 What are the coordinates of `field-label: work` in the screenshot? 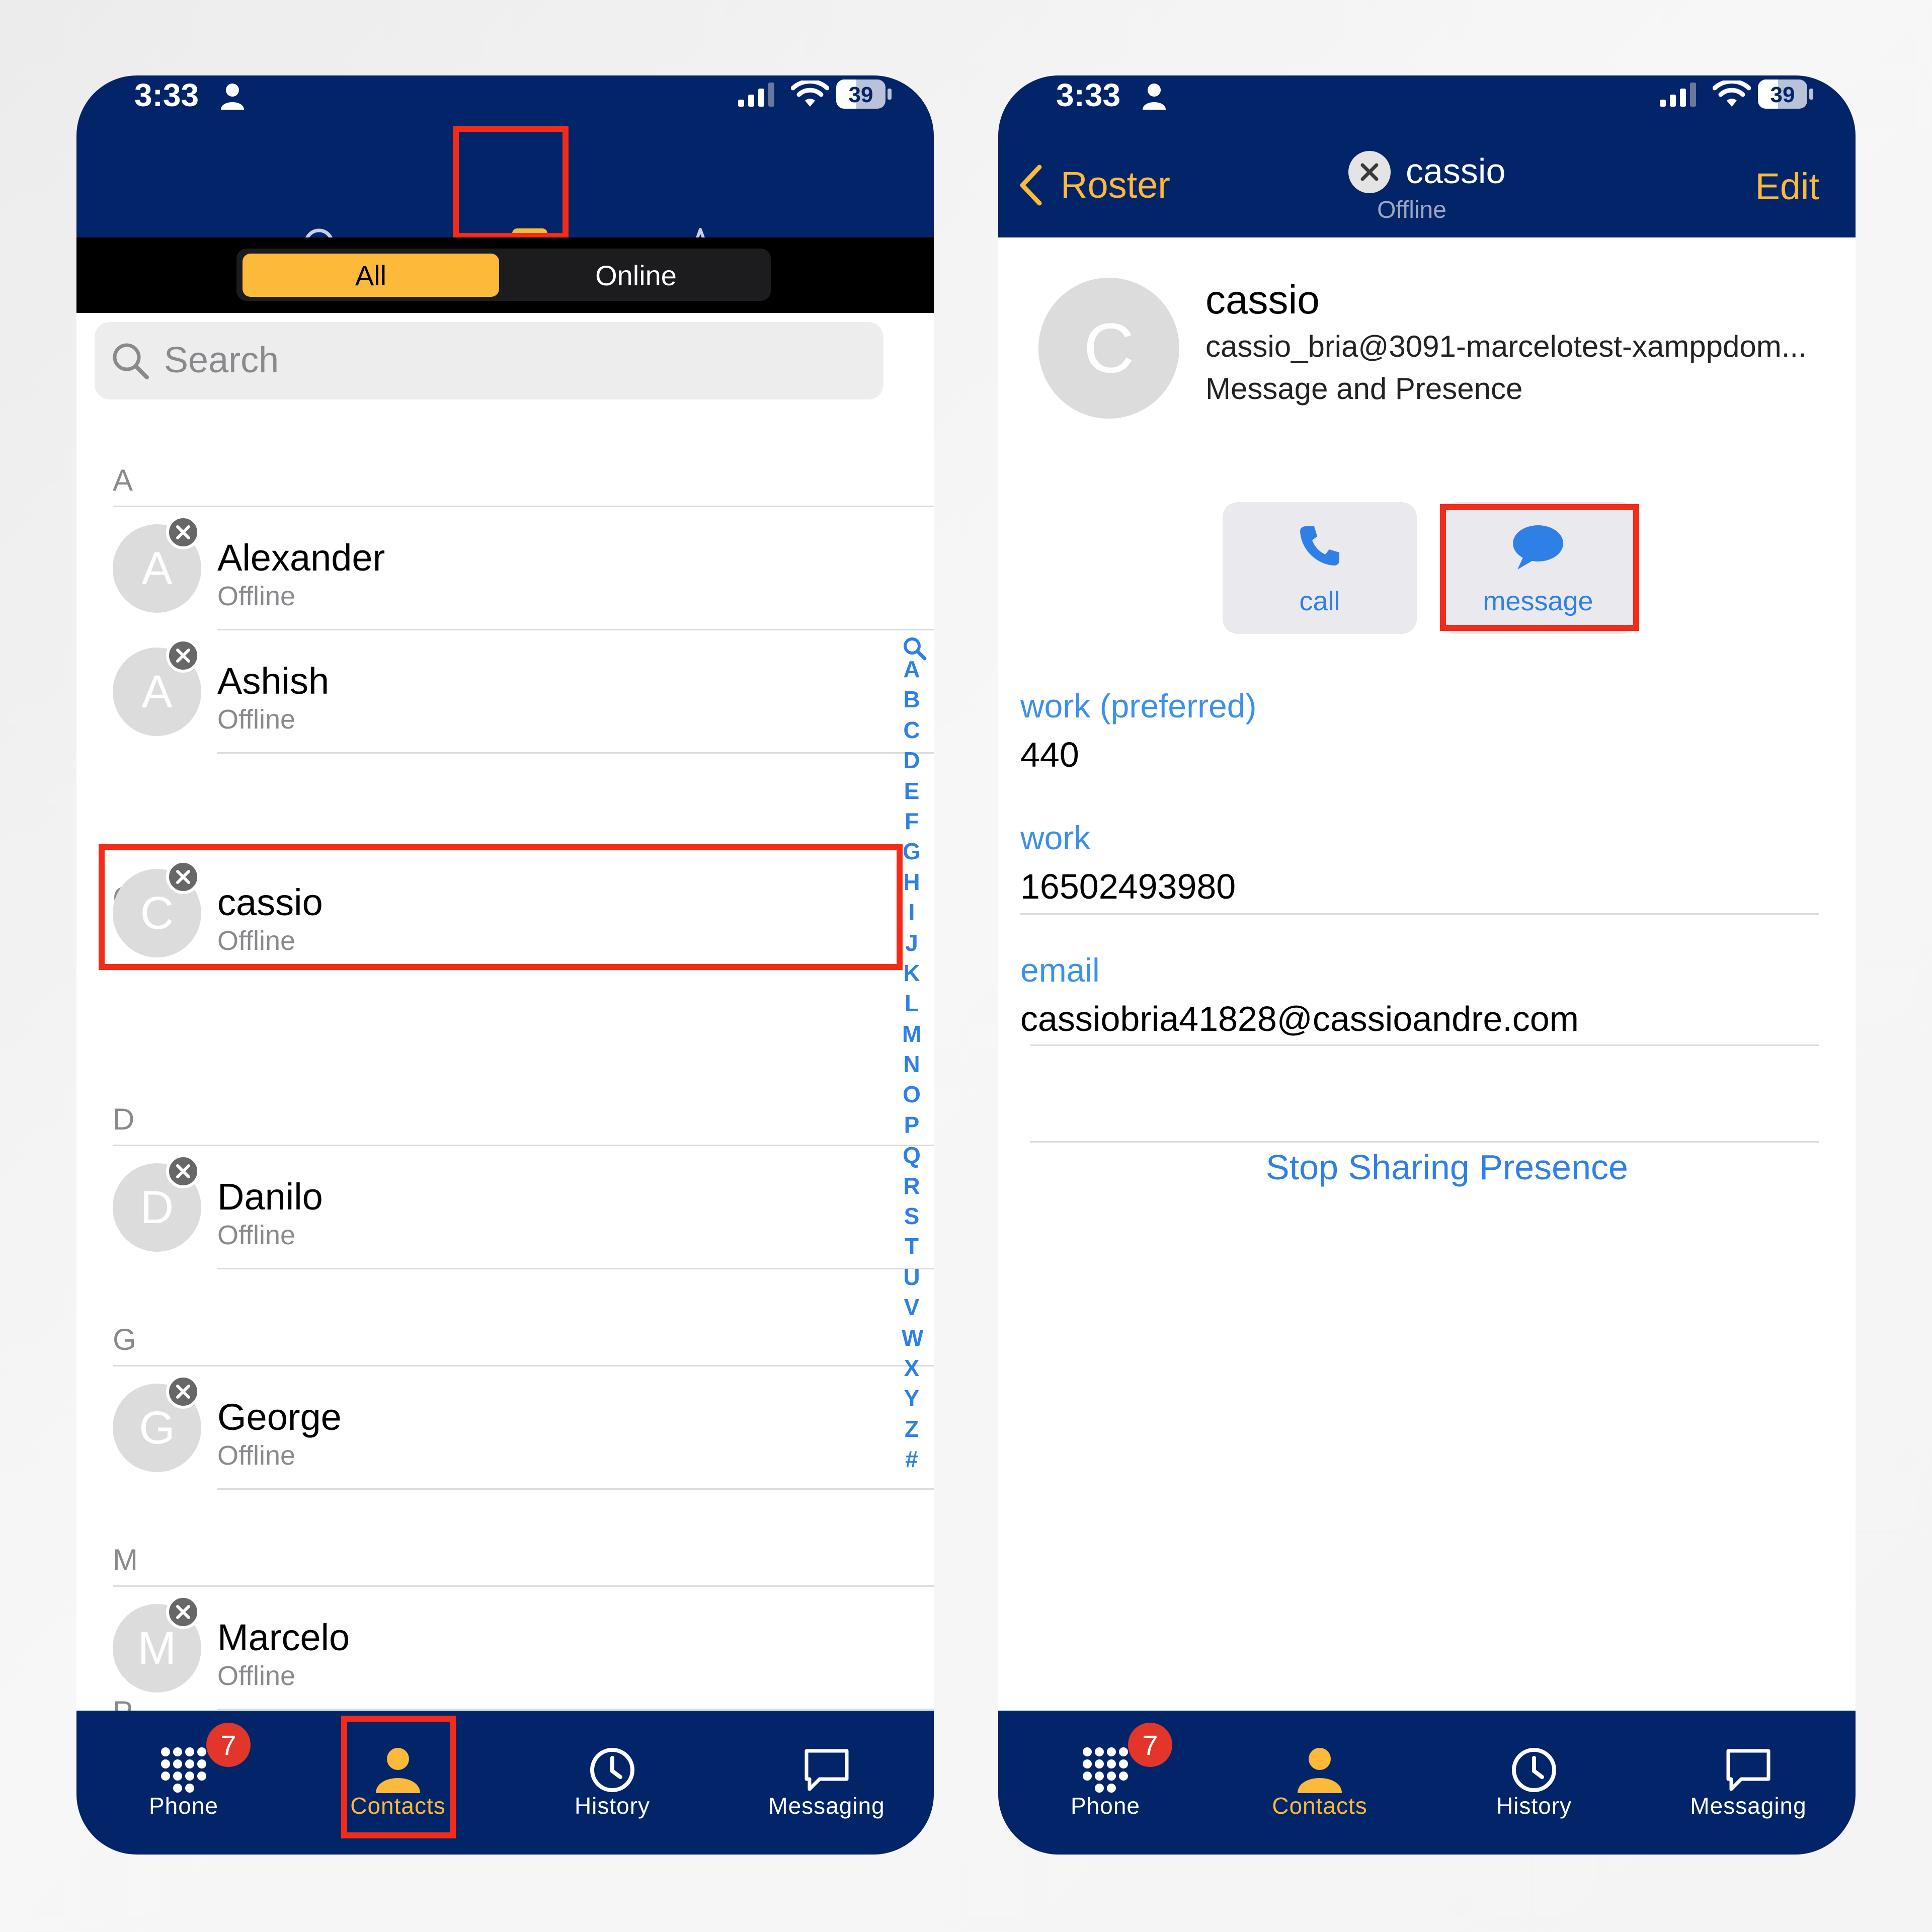 It's located at (1055, 837).